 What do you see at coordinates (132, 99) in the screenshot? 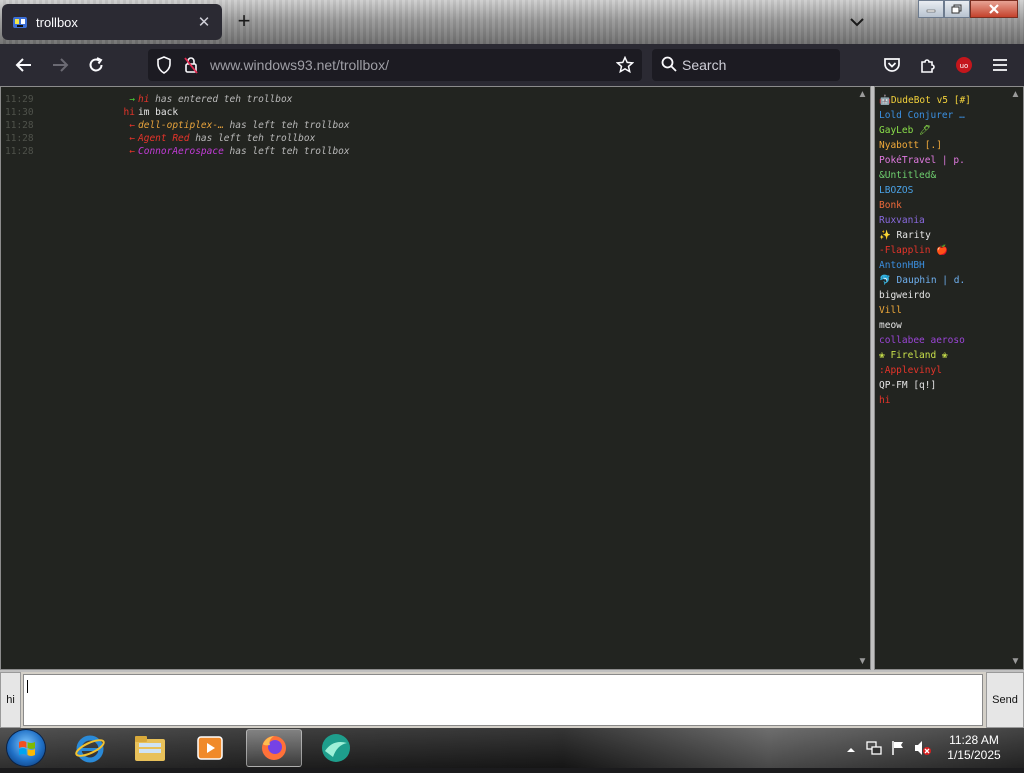
I see `message-prefix: →` at bounding box center [132, 99].